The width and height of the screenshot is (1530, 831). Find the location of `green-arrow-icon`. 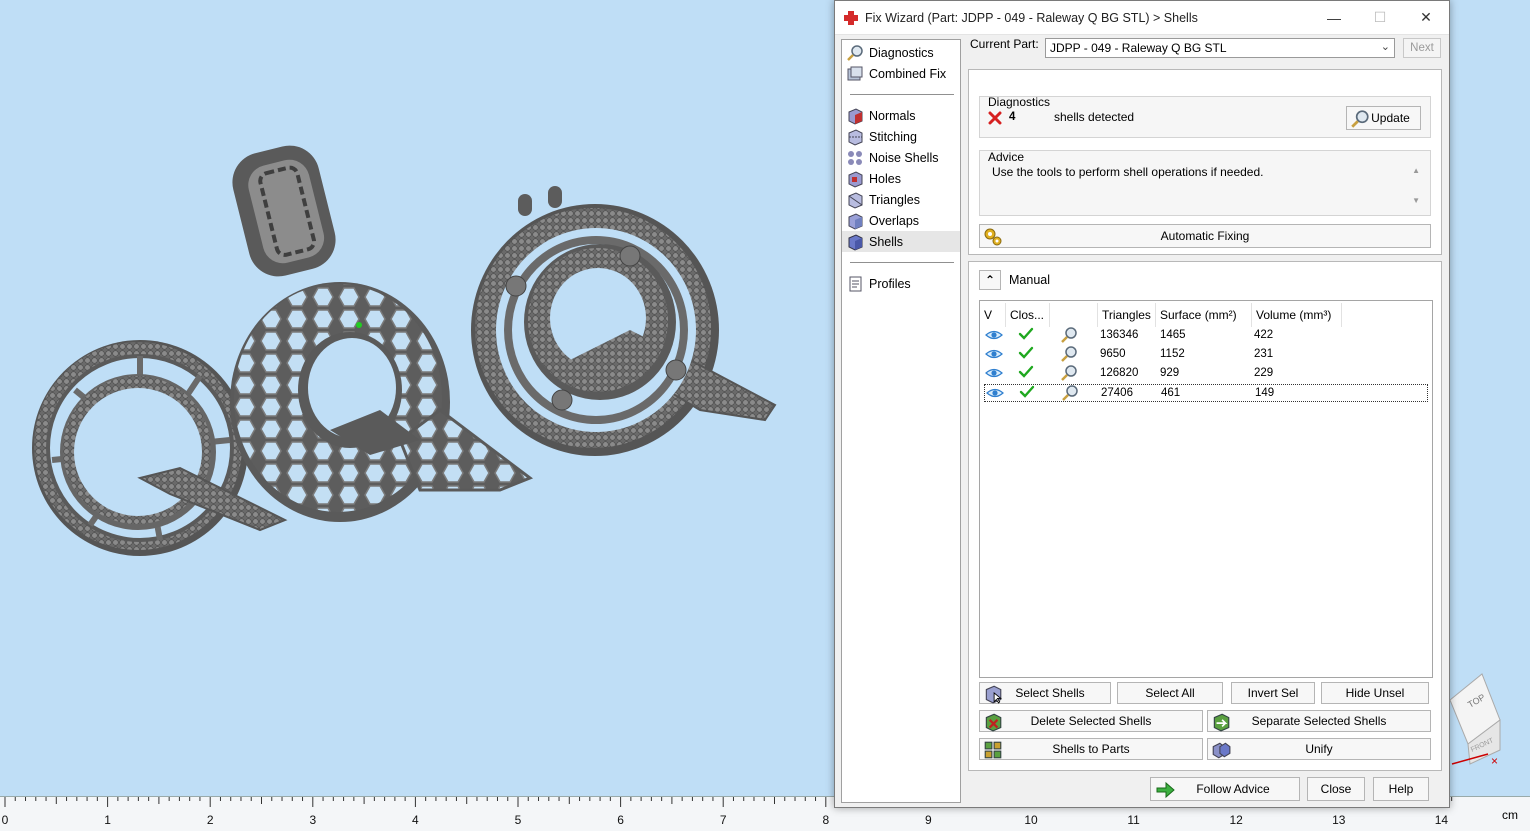

green-arrow-icon is located at coordinates (1165, 790).